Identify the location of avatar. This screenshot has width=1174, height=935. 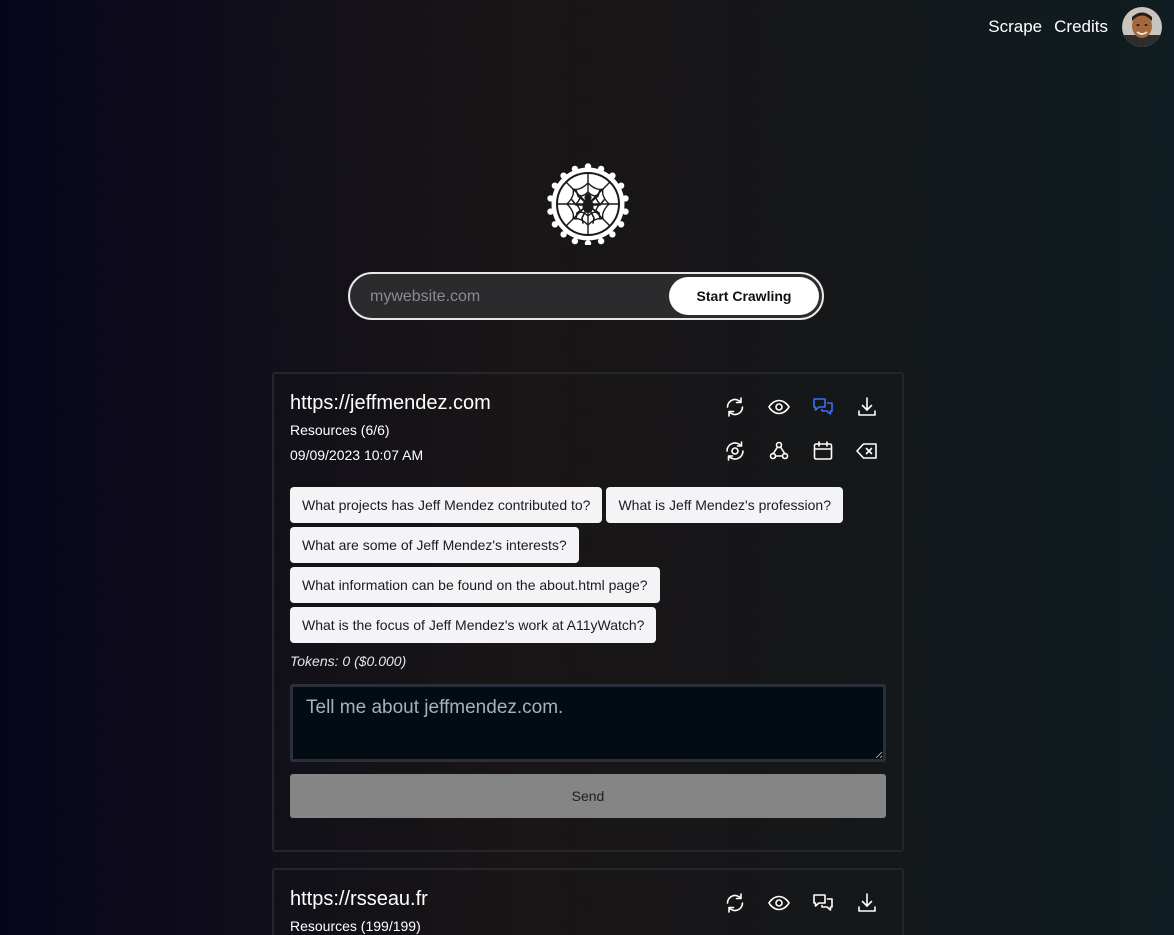
(1142, 27).